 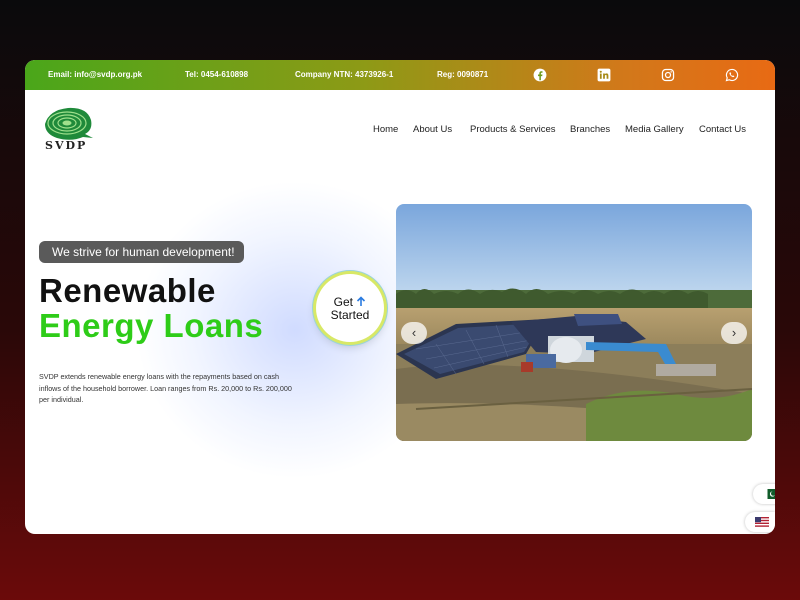 What do you see at coordinates (722, 129) in the screenshot?
I see `nav-contact-us: Contact Us` at bounding box center [722, 129].